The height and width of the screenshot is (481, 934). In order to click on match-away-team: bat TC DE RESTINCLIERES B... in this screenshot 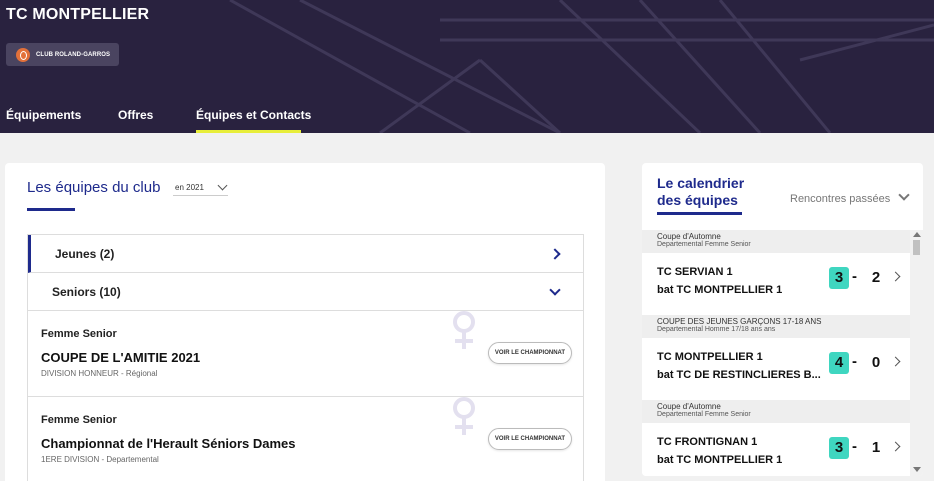, I will do `click(739, 375)`.